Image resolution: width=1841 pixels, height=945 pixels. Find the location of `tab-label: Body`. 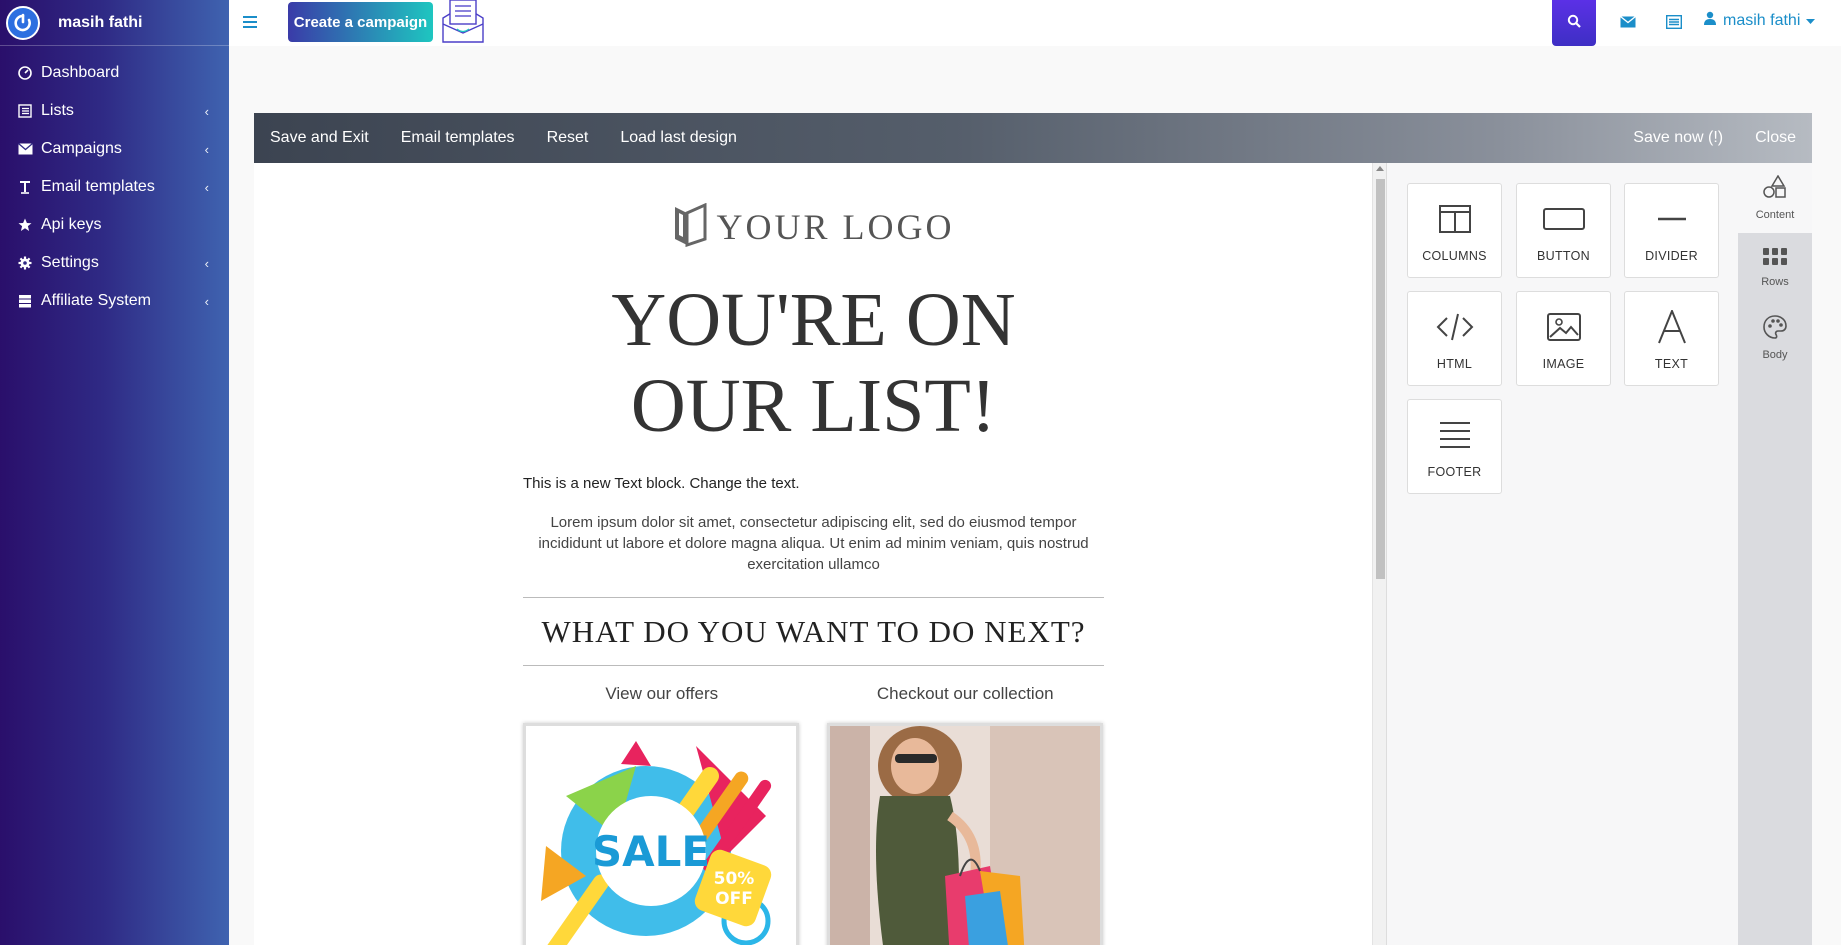

tab-label: Body is located at coordinates (1775, 355).